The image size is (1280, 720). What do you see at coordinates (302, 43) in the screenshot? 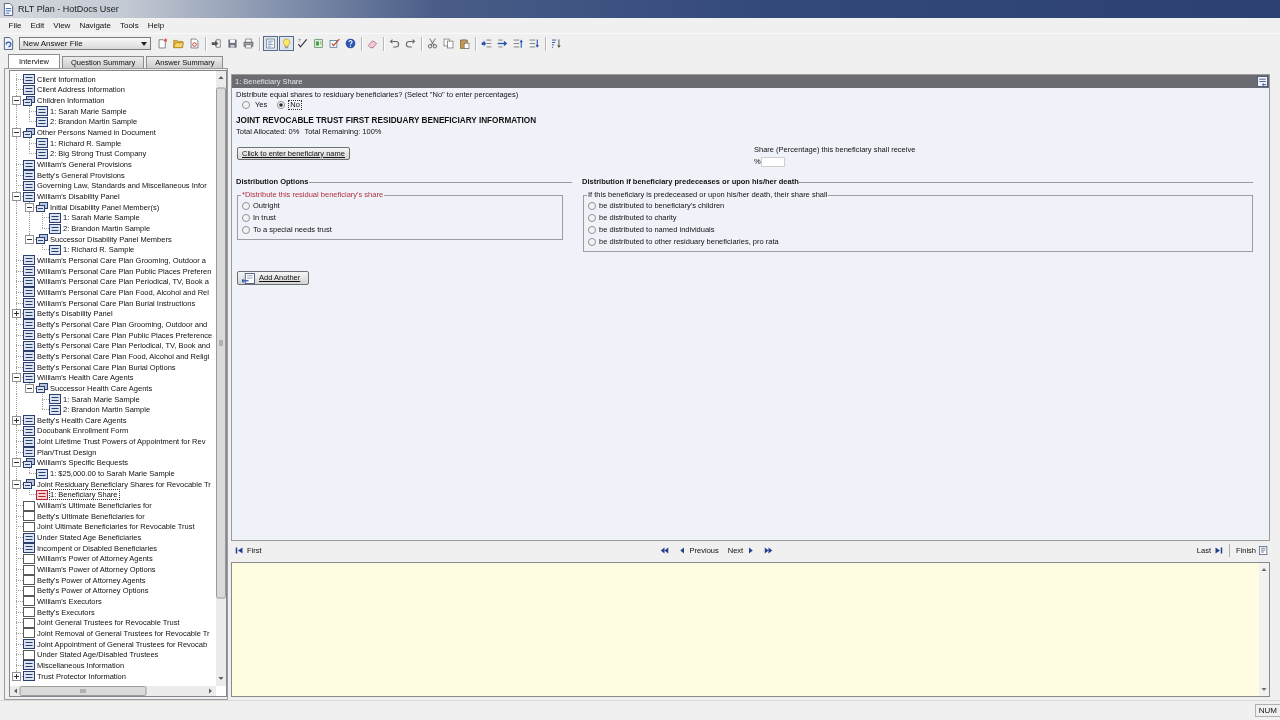
I see `checkmark-icon` at bounding box center [302, 43].